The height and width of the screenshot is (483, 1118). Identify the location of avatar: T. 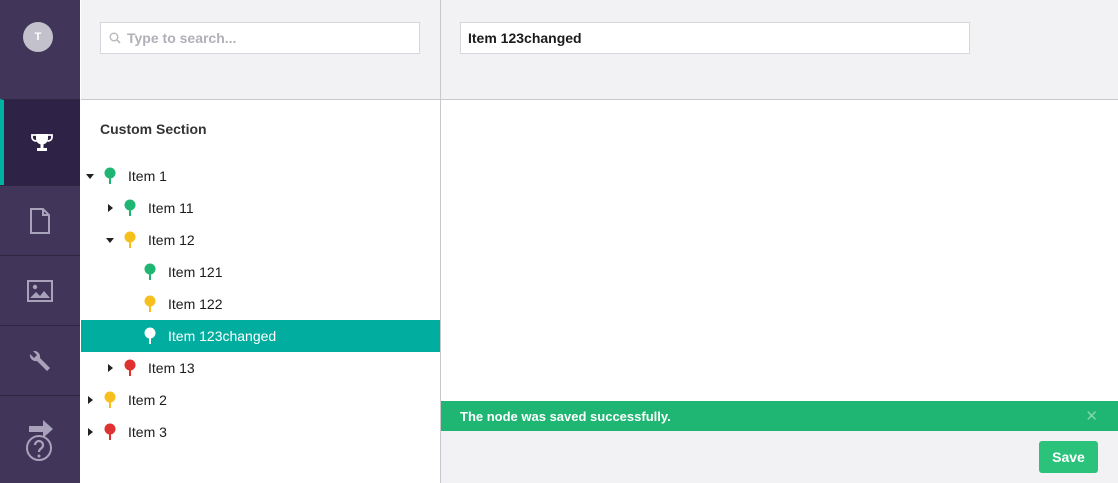
(38, 37).